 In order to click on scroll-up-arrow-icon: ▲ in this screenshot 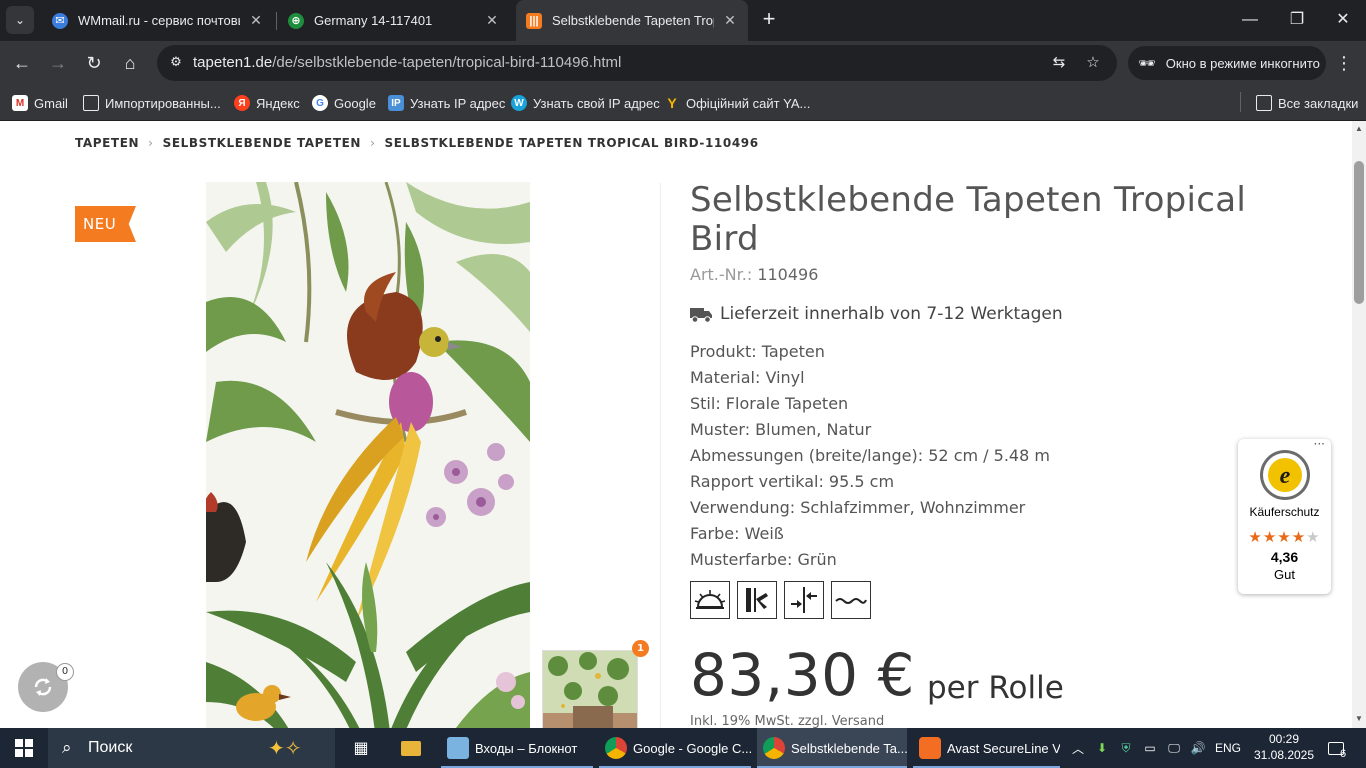, I will do `click(1359, 129)`.